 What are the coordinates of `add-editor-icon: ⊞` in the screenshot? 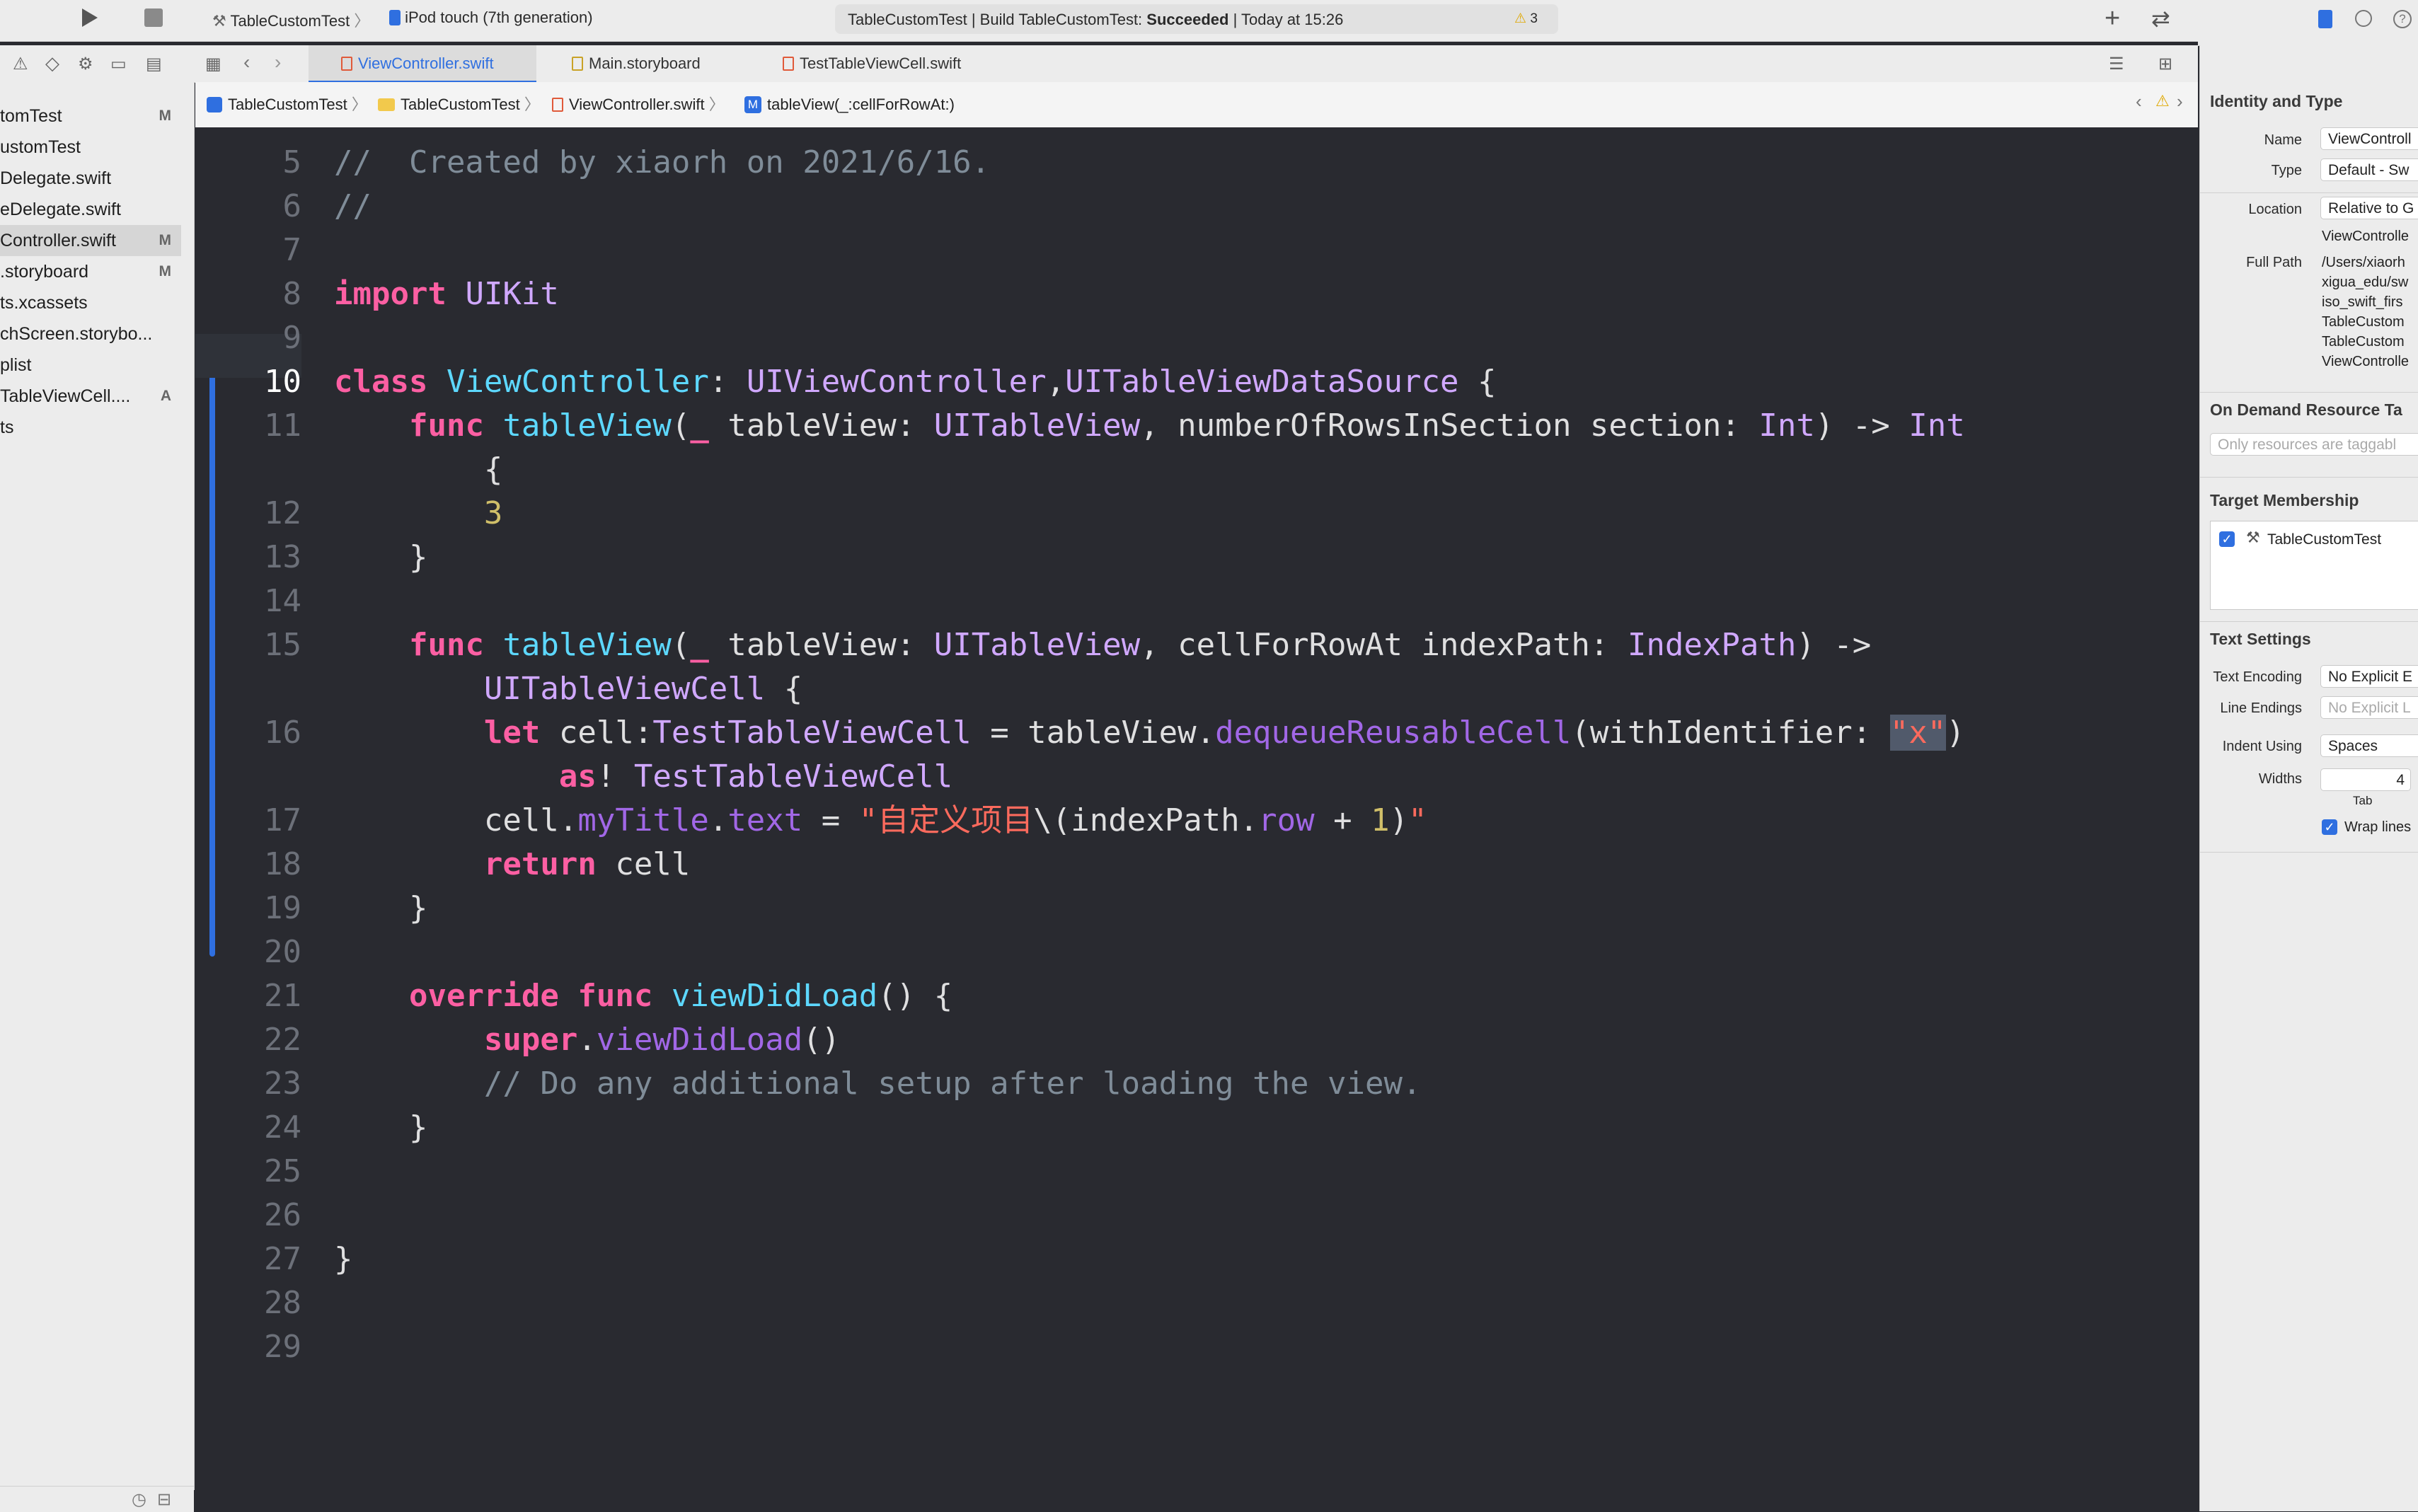 It's located at (2165, 64).